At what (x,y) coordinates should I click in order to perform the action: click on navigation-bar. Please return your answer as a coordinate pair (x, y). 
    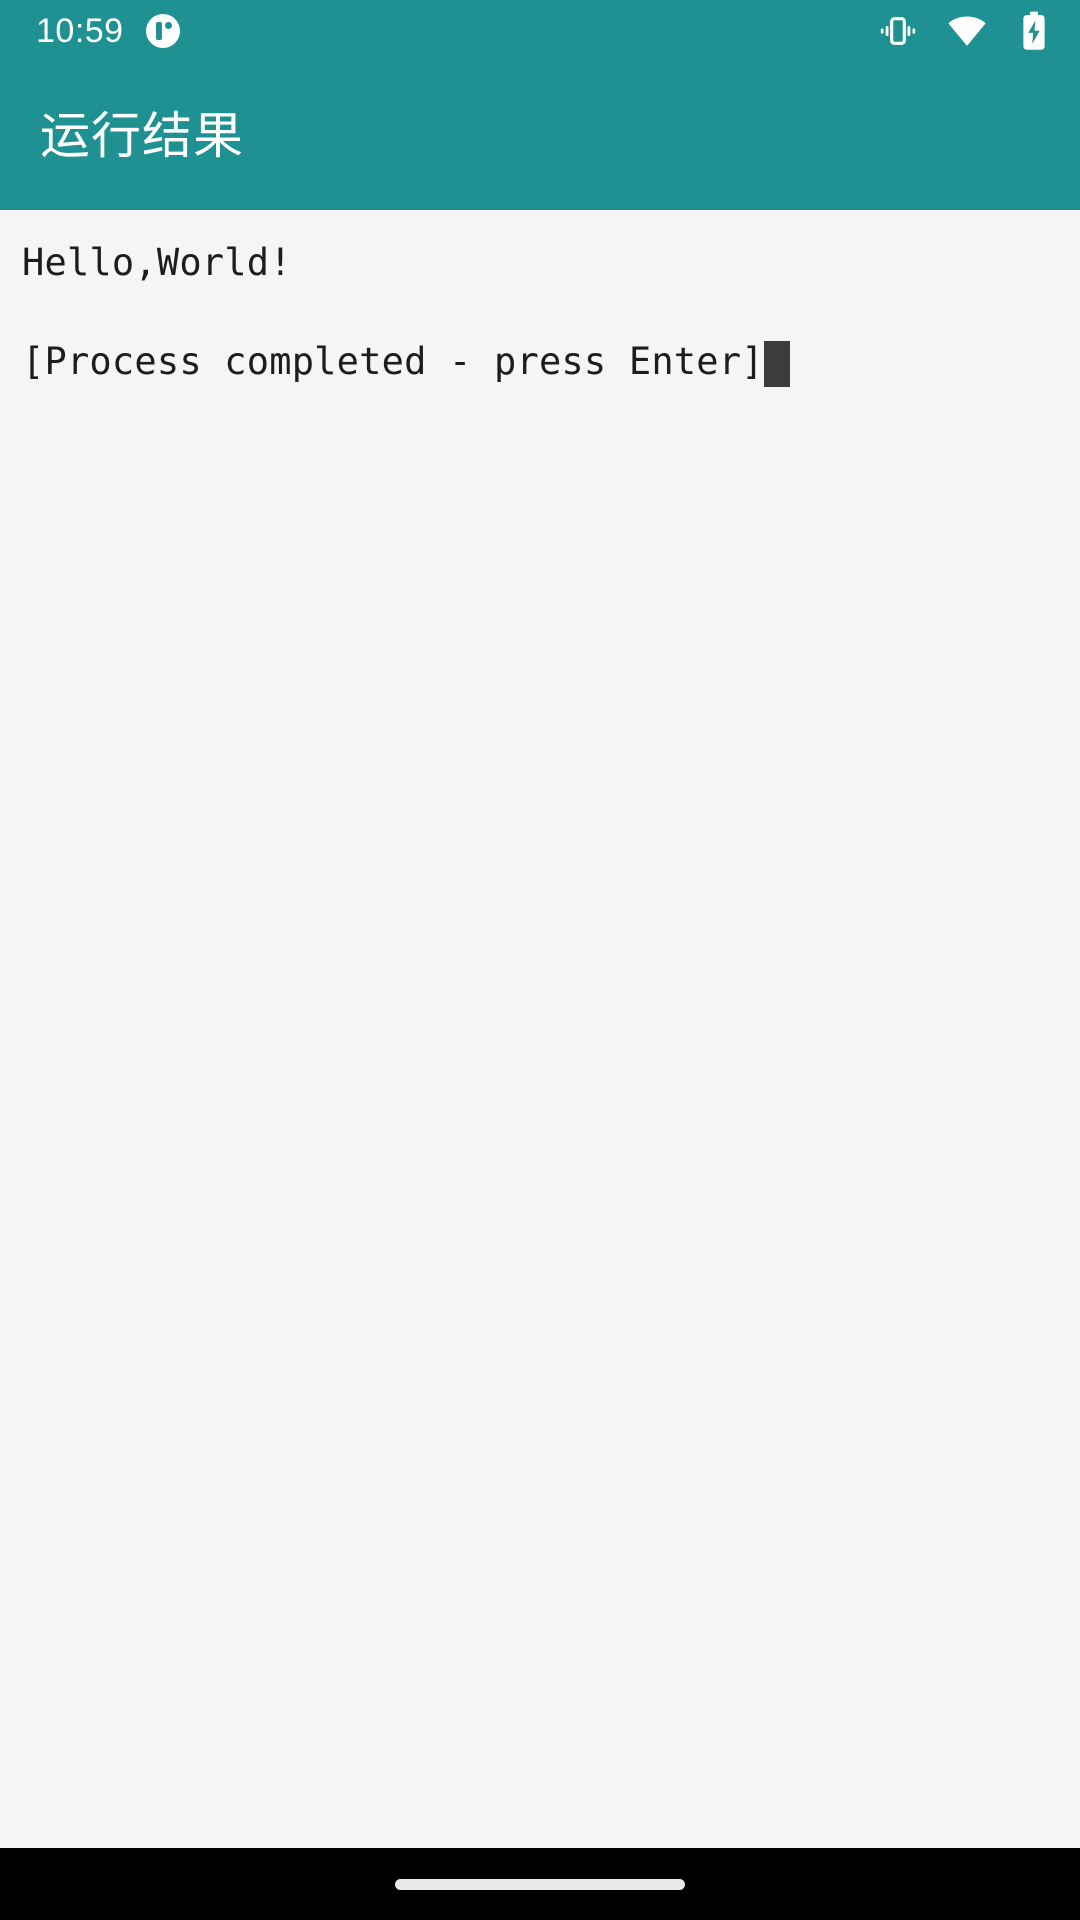
    Looking at the image, I should click on (540, 1884).